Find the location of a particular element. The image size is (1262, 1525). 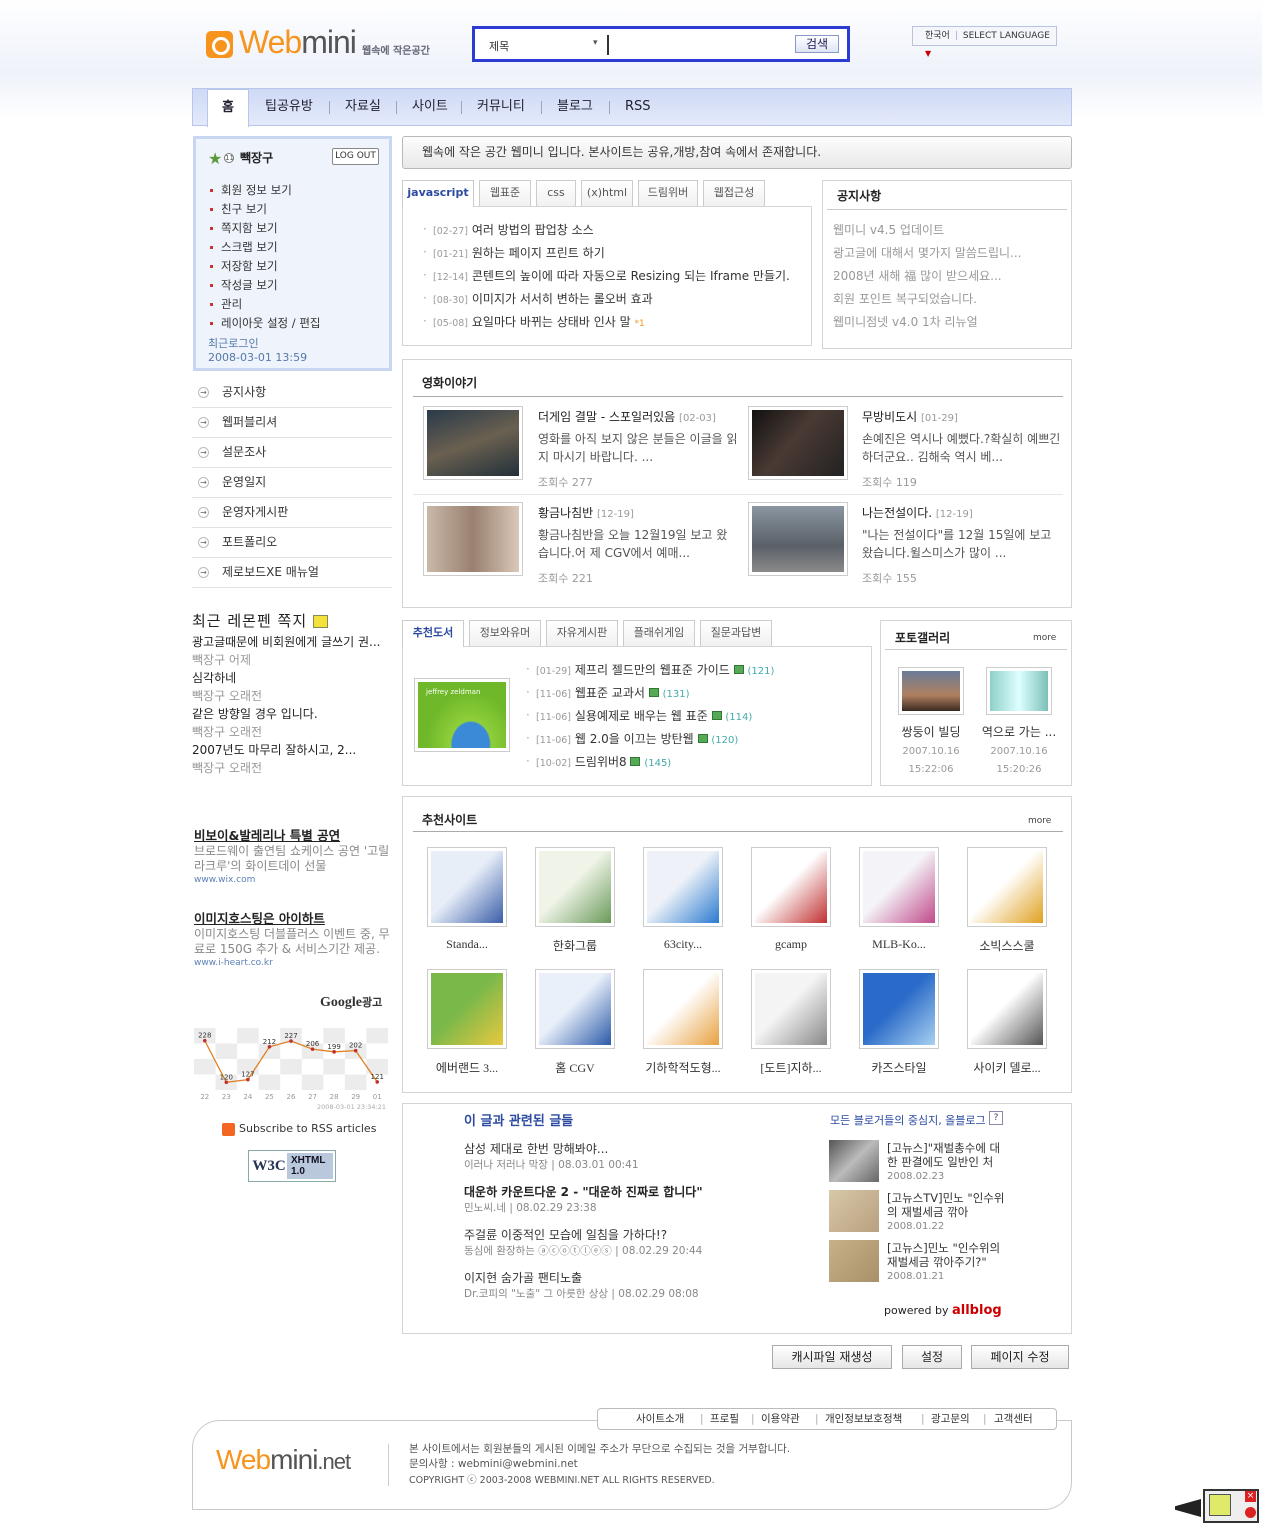

edit-page-button: 페이지 수정 is located at coordinates (1020, 1357).